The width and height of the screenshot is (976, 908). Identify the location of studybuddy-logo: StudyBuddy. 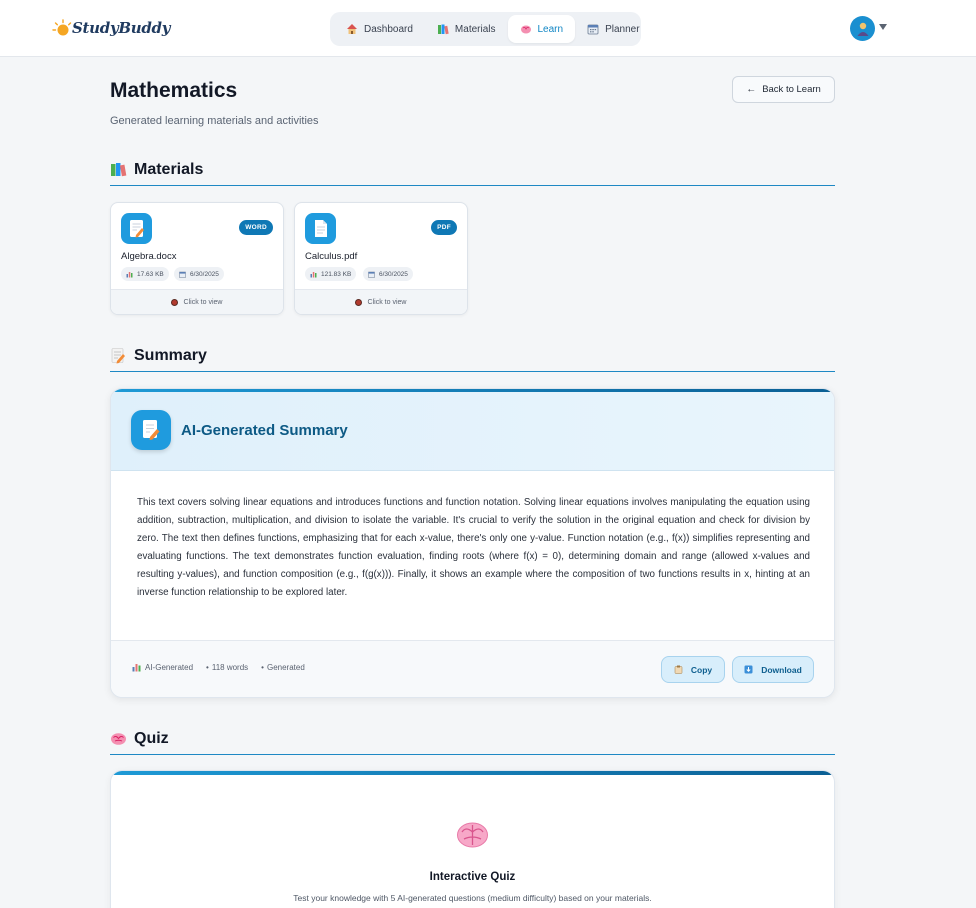
(110, 28).